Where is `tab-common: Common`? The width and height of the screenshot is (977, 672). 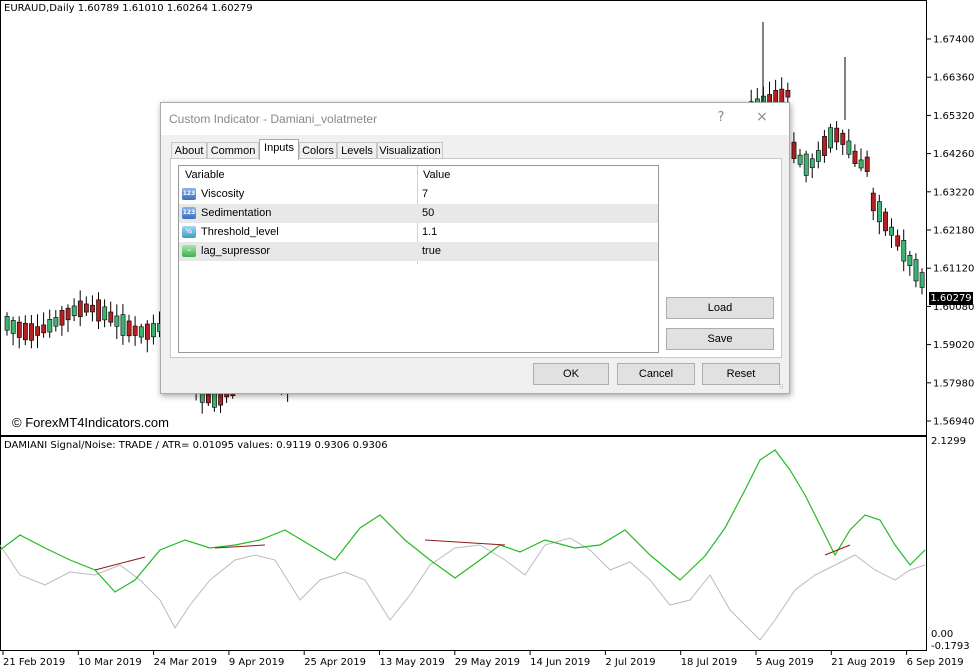 tab-common: Common is located at coordinates (233, 150).